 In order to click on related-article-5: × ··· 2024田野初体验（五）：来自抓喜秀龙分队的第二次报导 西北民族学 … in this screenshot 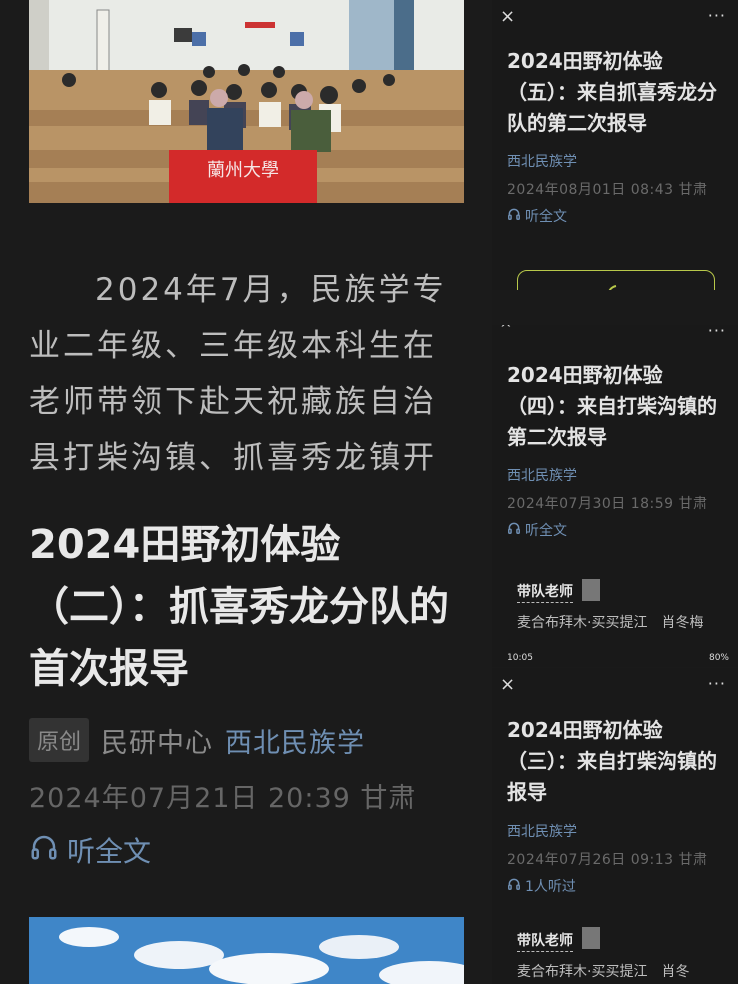, I will do `click(615, 145)`.